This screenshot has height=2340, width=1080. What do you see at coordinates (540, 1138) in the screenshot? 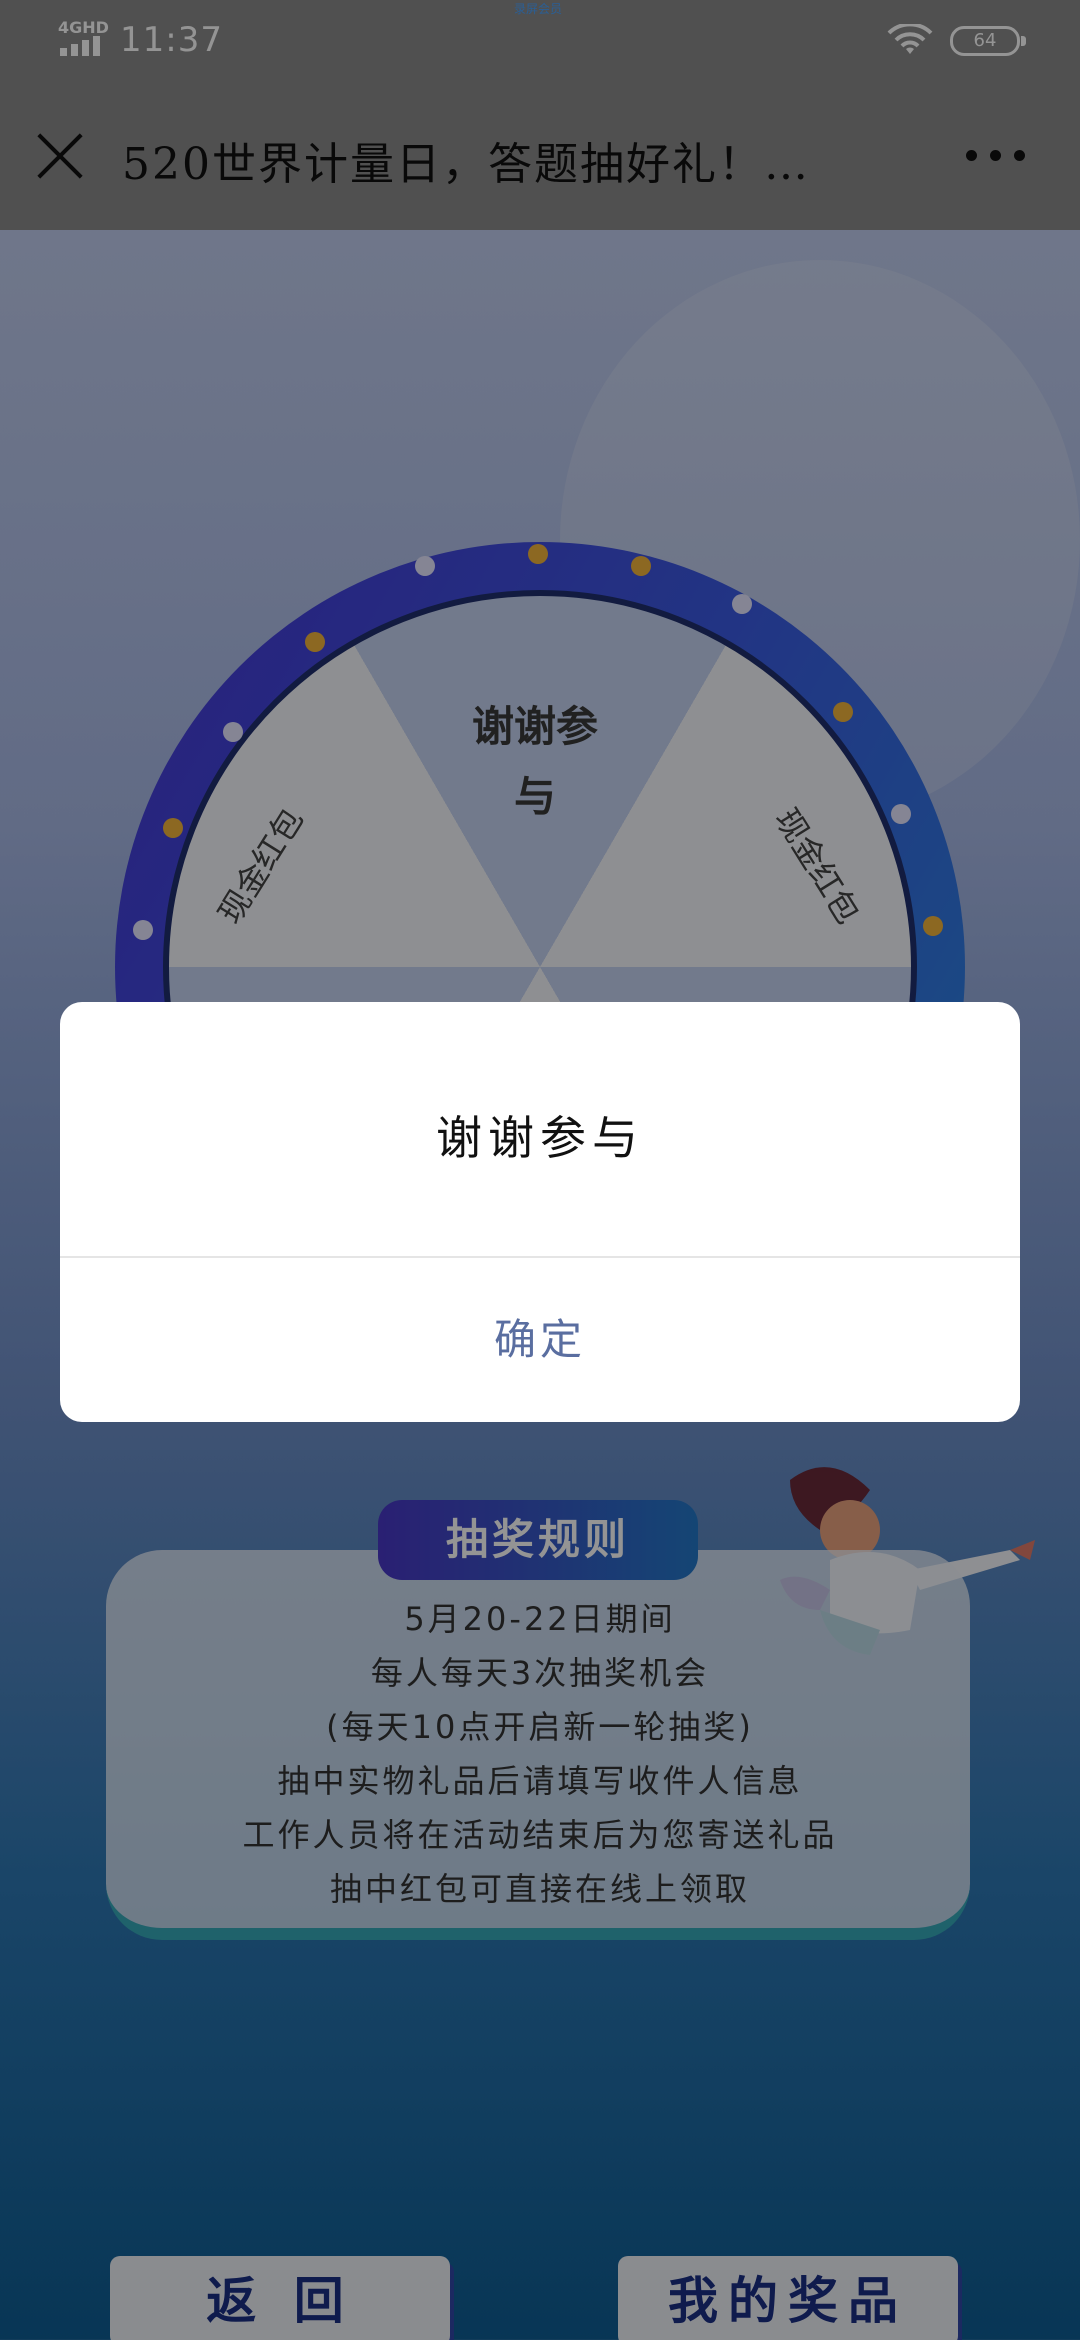
I see `dialog-message: 谢谢参与` at bounding box center [540, 1138].